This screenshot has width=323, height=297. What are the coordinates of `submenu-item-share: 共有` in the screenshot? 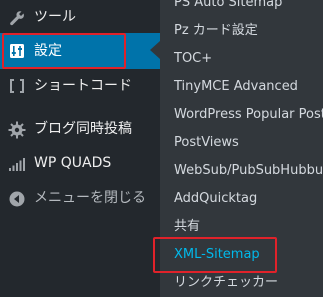 It's located at (187, 227).